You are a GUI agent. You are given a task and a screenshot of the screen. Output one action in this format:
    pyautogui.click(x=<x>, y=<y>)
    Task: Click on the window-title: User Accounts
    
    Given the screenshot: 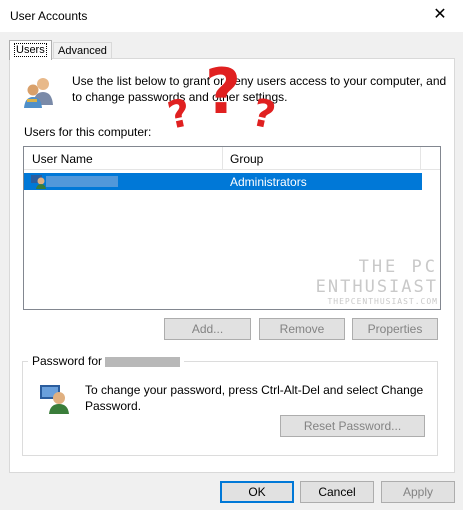 What is the action you would take?
    pyautogui.click(x=49, y=16)
    